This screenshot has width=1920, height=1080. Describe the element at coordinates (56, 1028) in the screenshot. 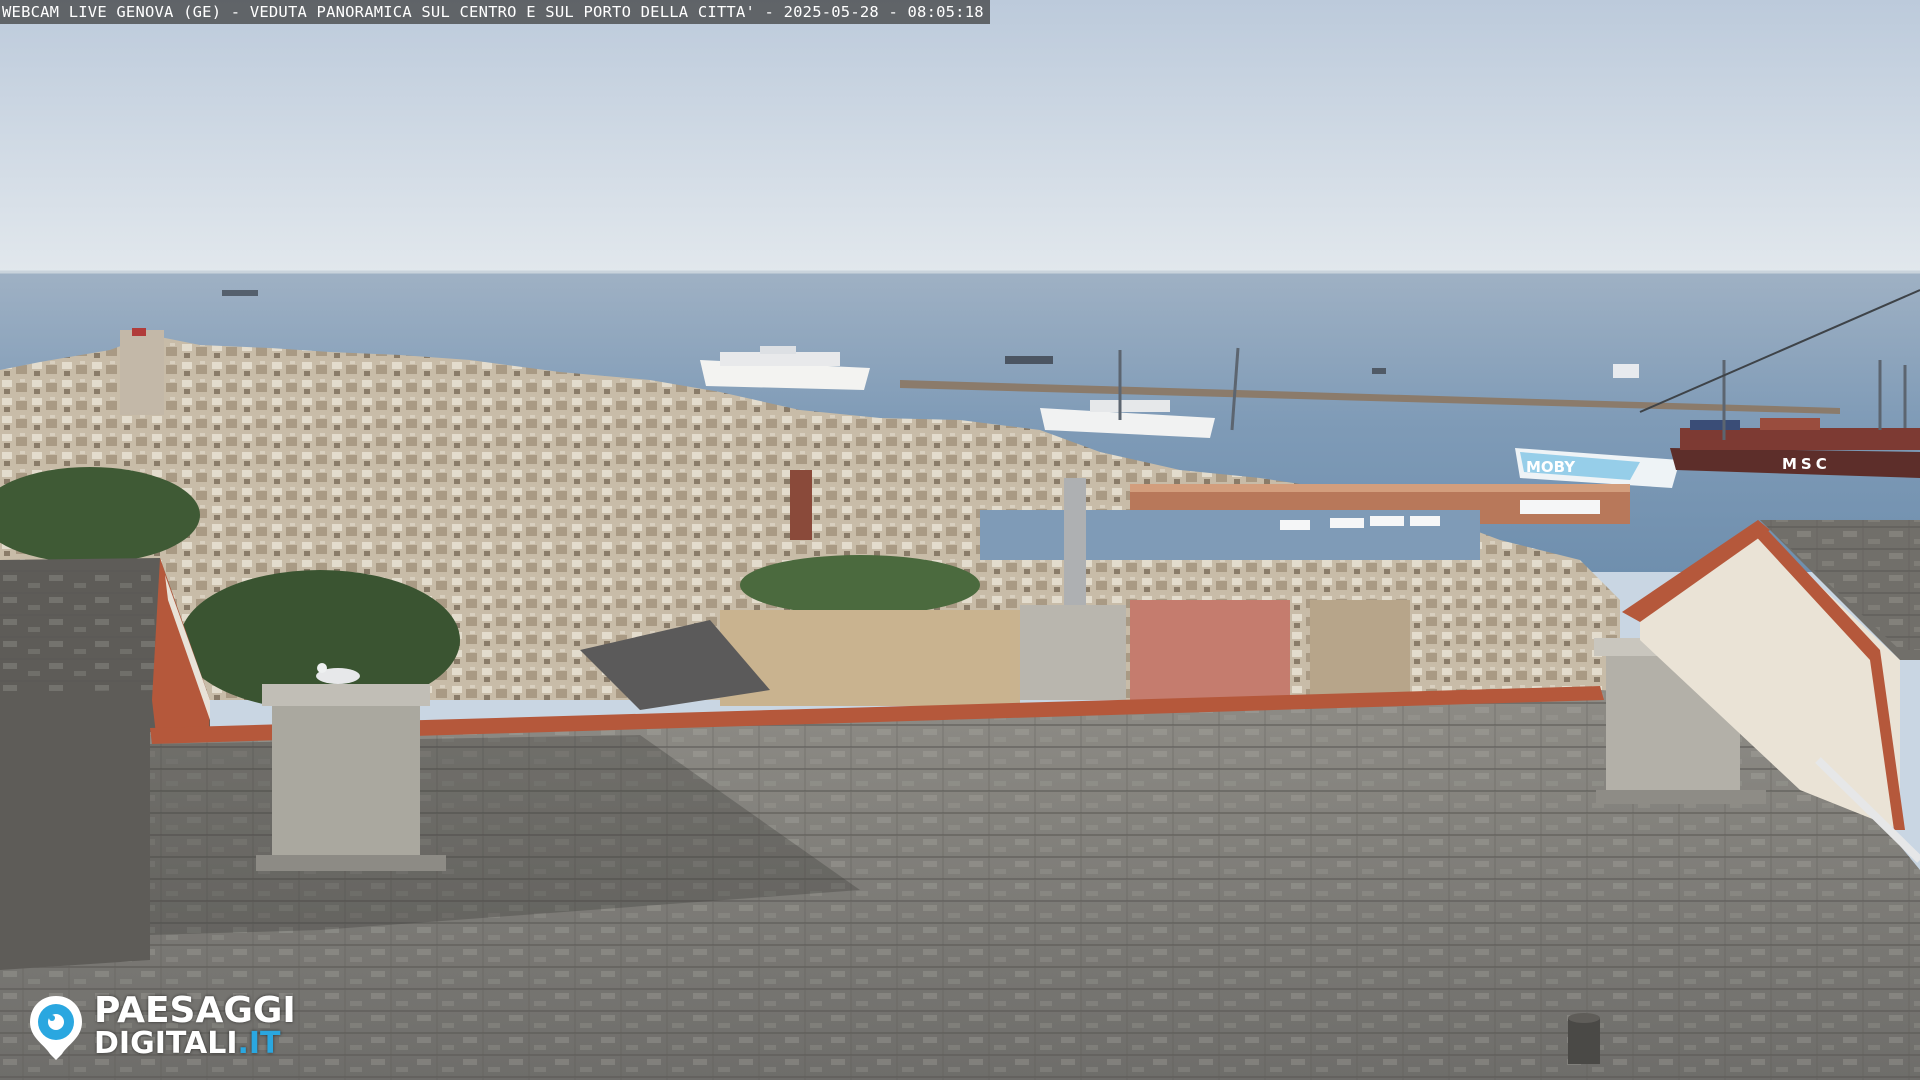

I see `camera-eye-icon` at that location.